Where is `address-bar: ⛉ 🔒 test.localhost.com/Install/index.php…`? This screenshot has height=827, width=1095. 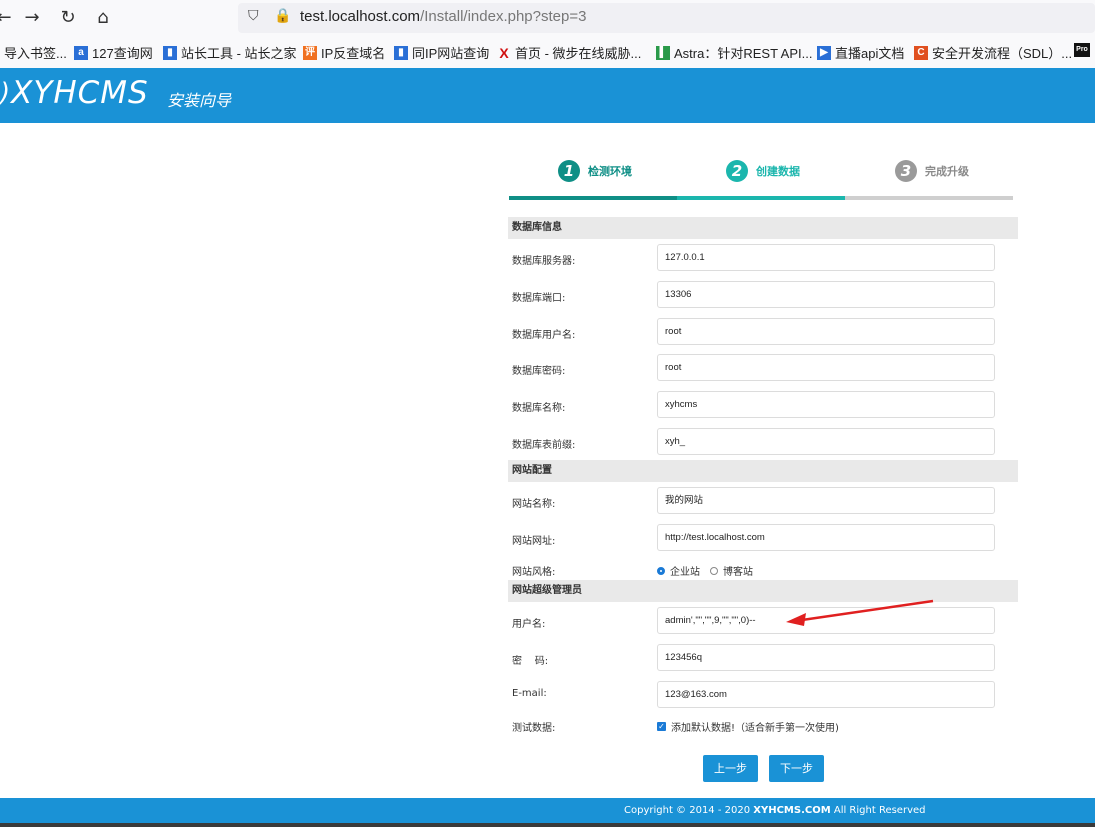 address-bar: ⛉ 🔒 test.localhost.com/Install/index.php… is located at coordinates (666, 18).